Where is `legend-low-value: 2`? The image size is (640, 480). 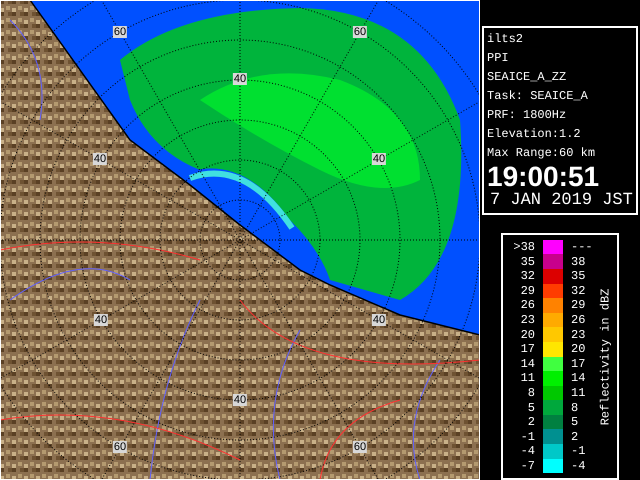
legend-low-value: 2 is located at coordinates (530, 422).